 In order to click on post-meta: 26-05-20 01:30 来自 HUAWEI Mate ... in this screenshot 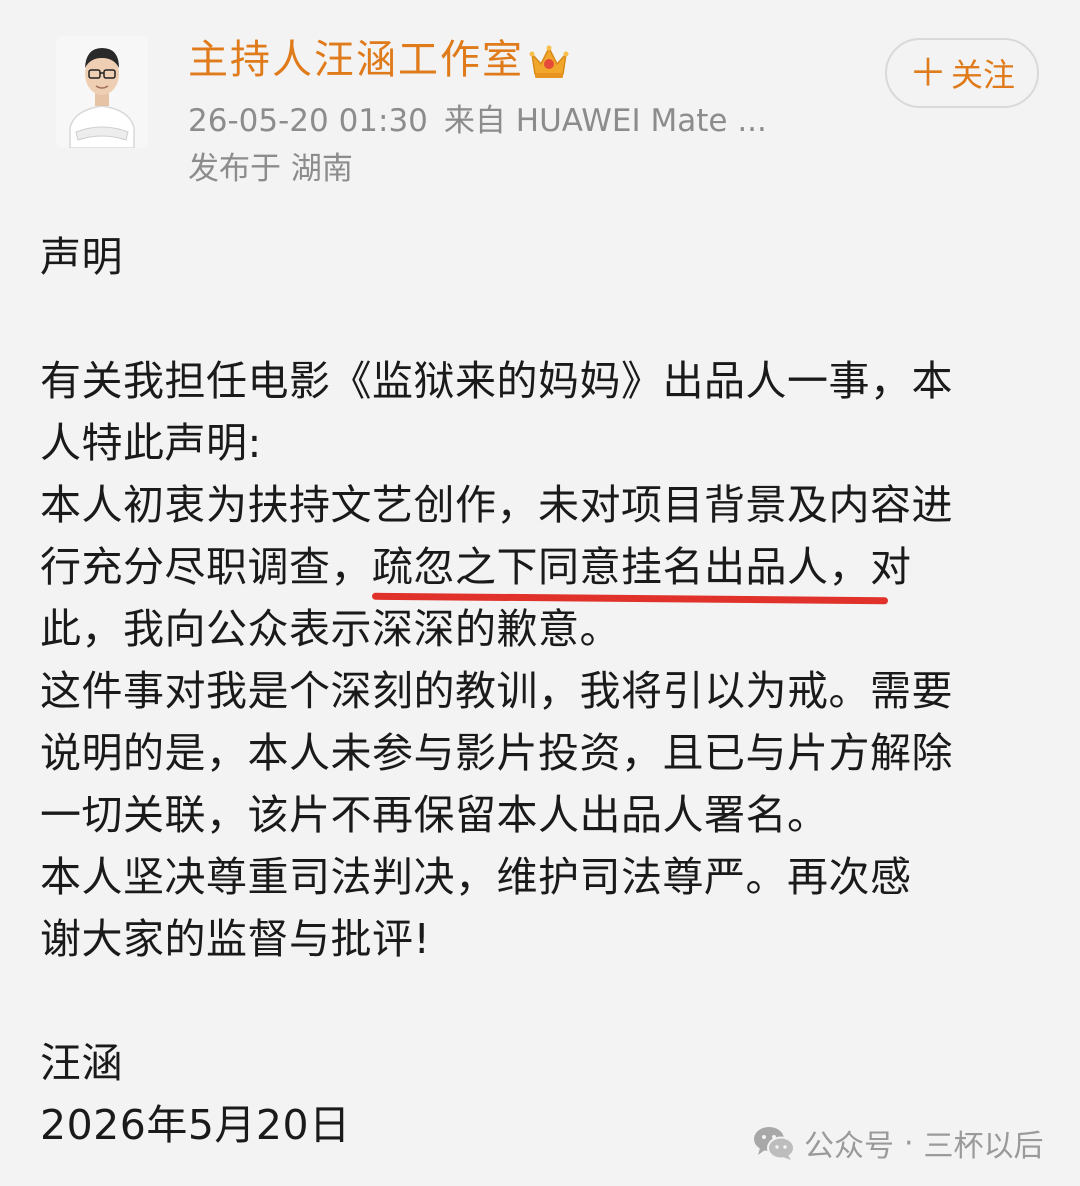, I will do `click(477, 121)`.